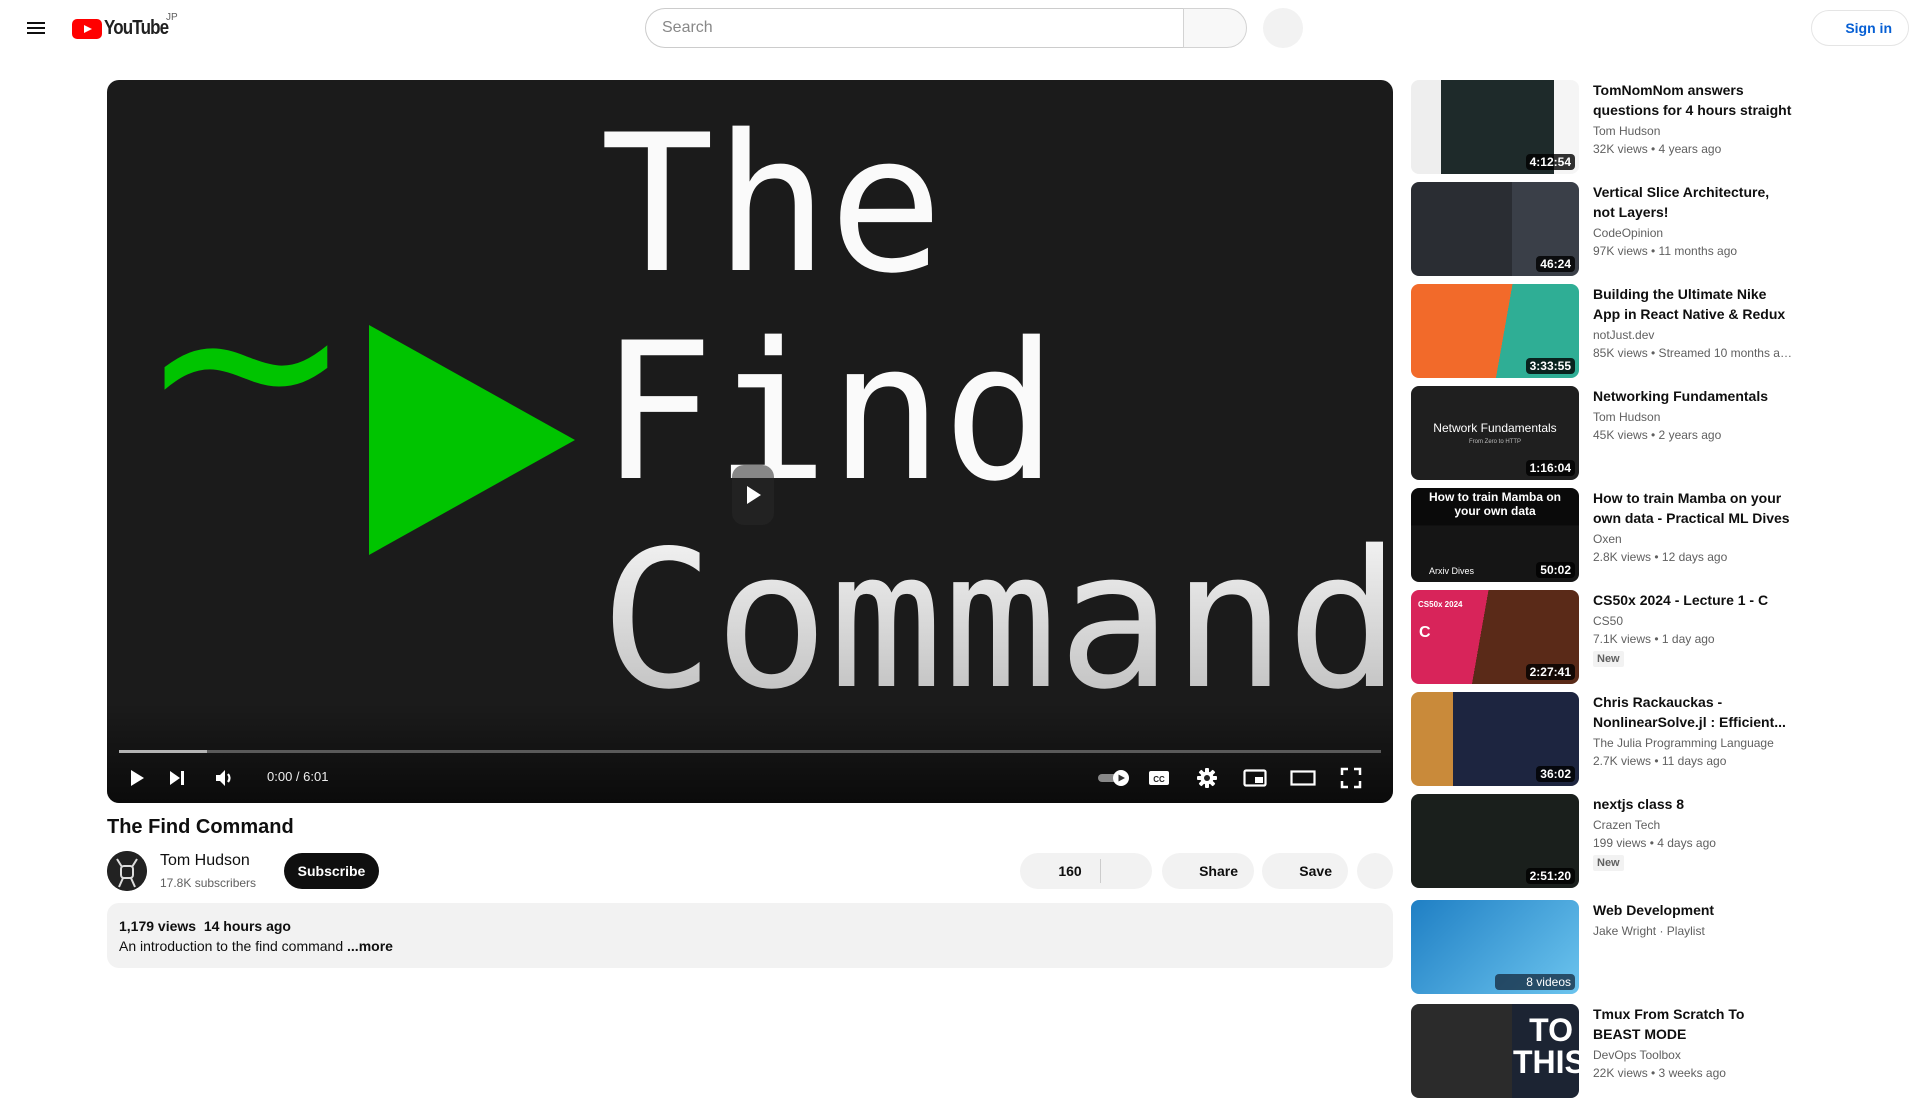 This screenshot has width=1920, height=1100. I want to click on fullscreen-icon, so click(1351, 778).